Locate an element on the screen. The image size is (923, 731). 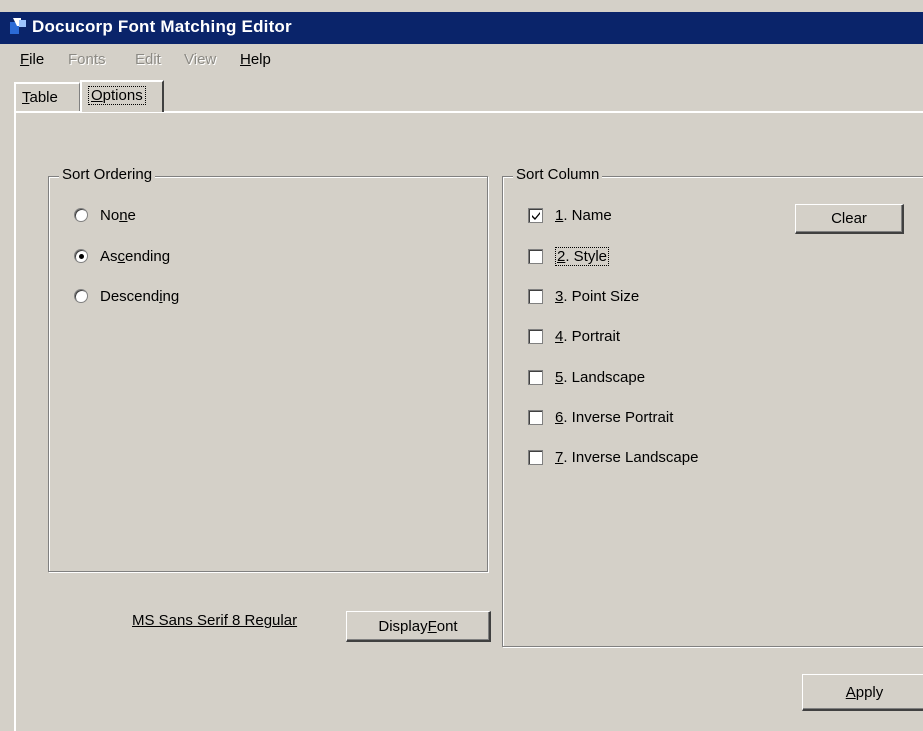
checkbox-portrait-label: 4. Portrait is located at coordinates (588, 336).